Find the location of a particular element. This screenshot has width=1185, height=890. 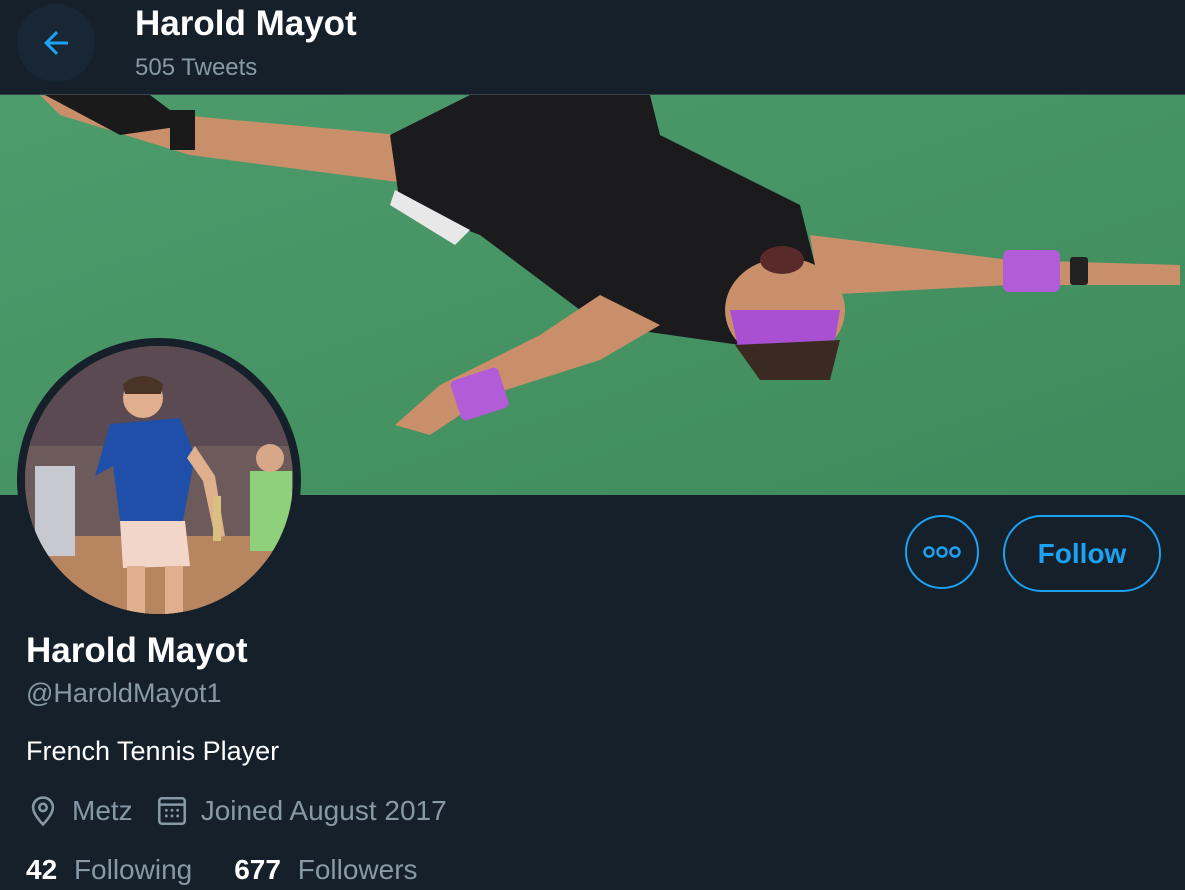

profile-bio: French Tennis Player is located at coordinates (153, 751).